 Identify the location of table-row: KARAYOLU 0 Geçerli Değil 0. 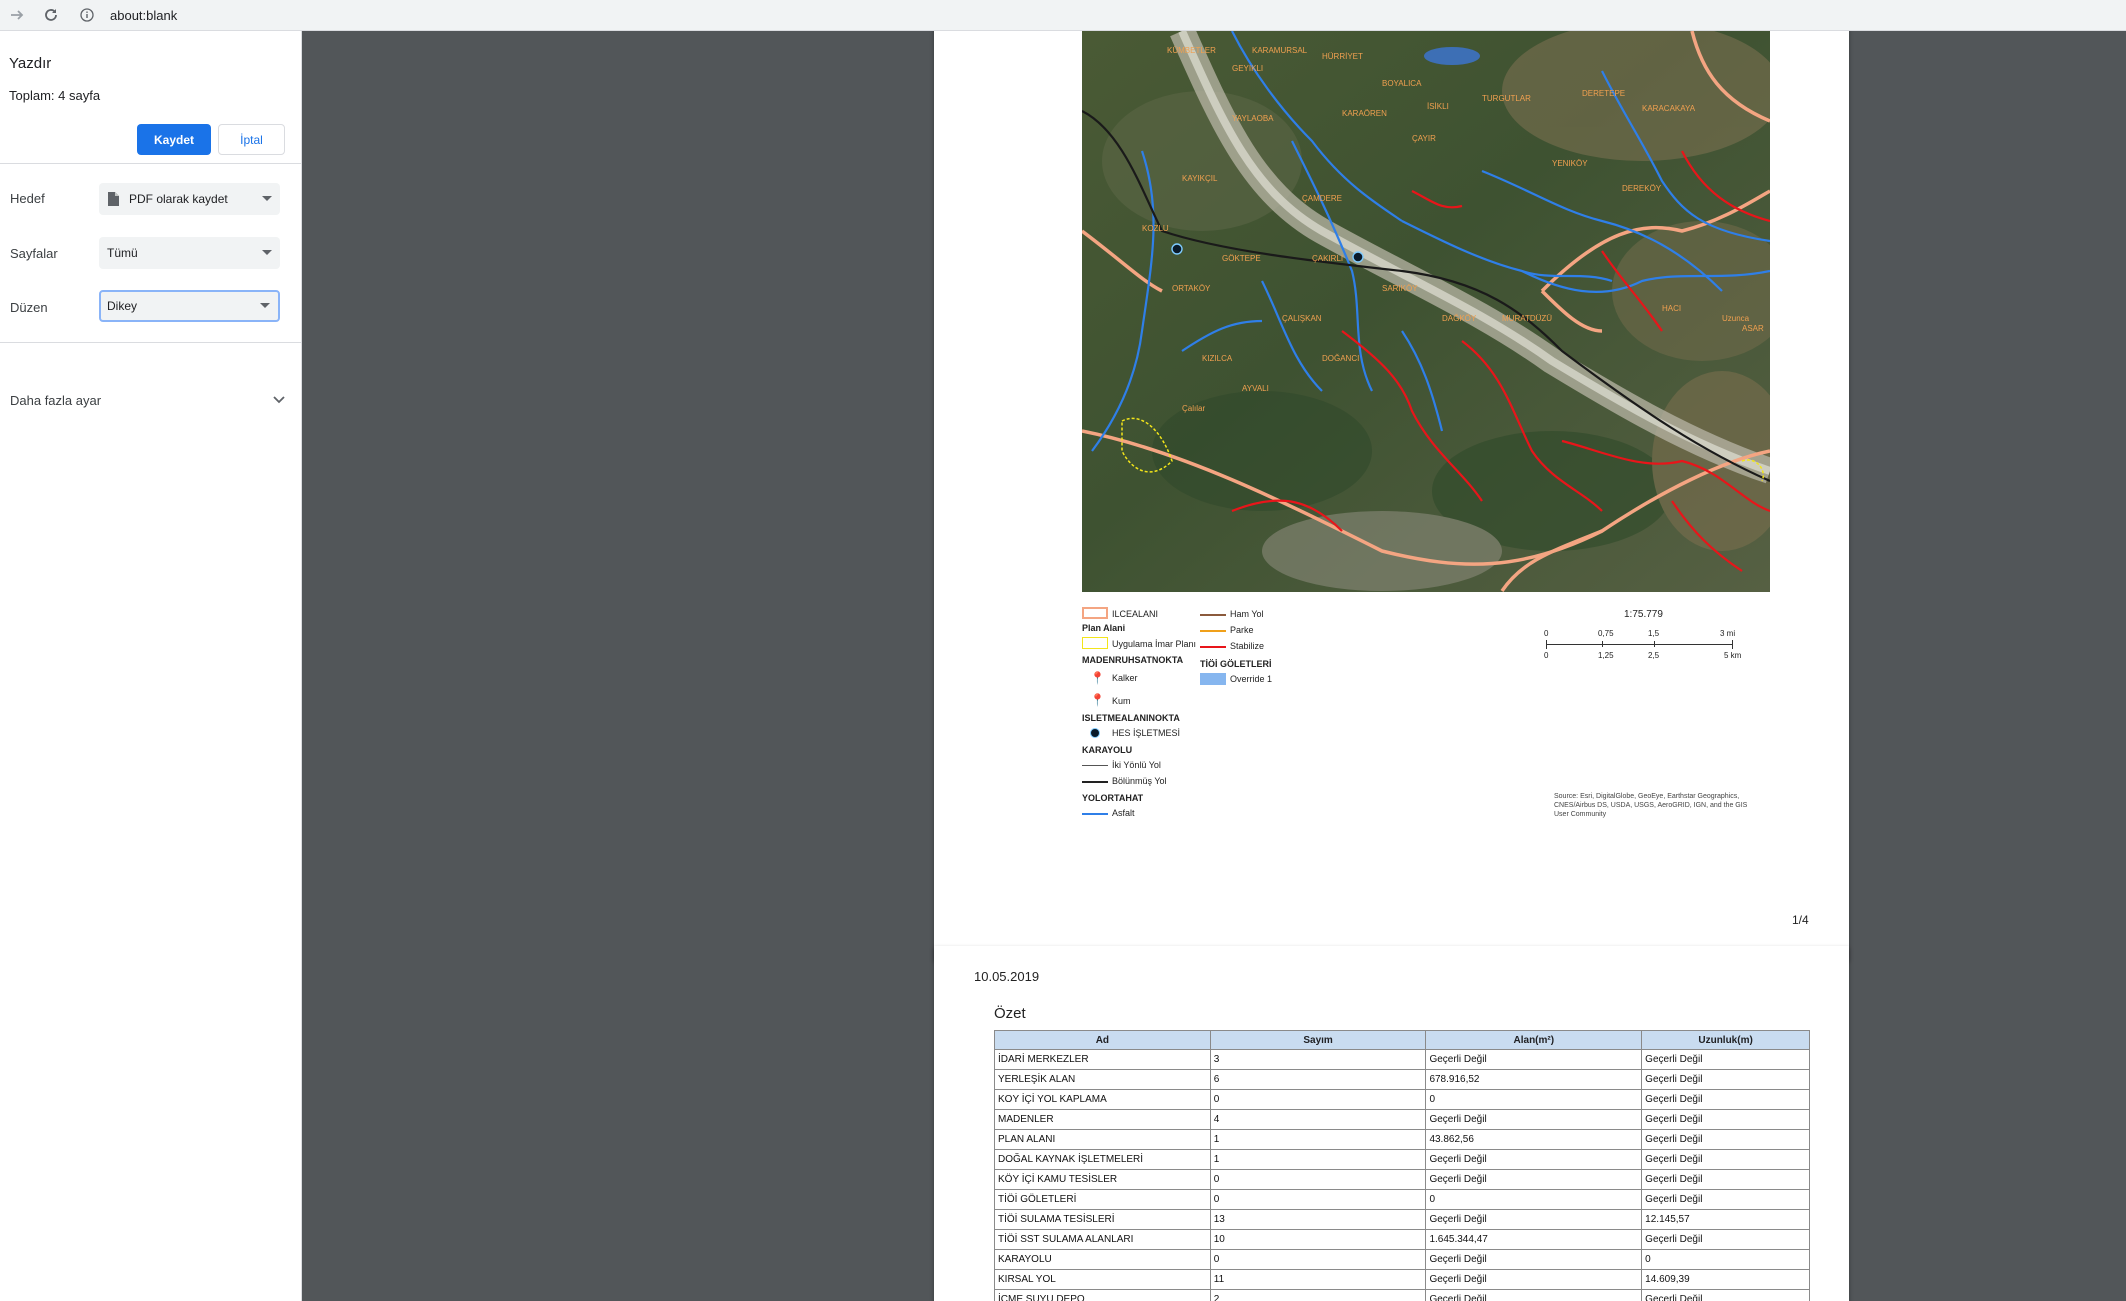
(1402, 1259).